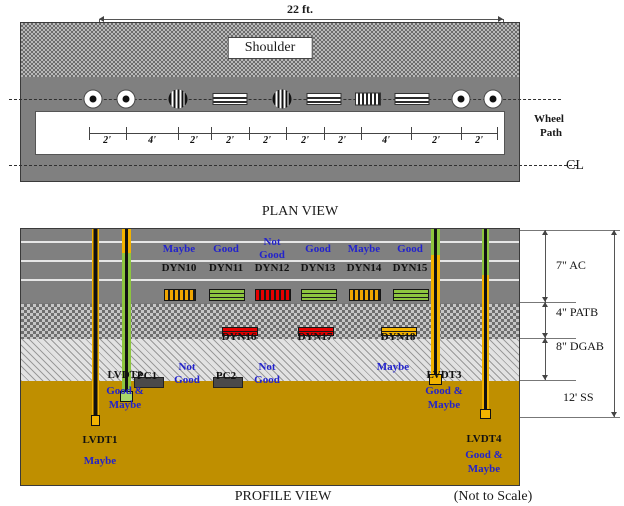  I want to click on dyn-strip-DYN14, so click(365, 295).